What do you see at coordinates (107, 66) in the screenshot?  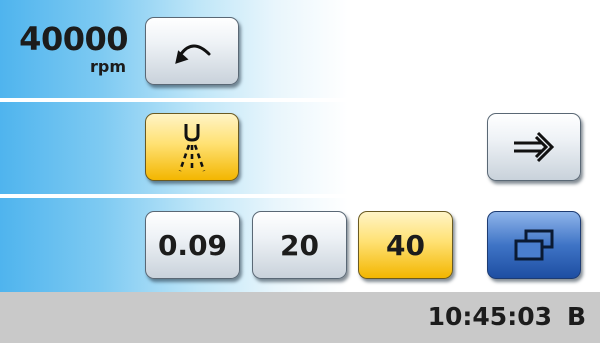 I see `speed-unit: rpm` at bounding box center [107, 66].